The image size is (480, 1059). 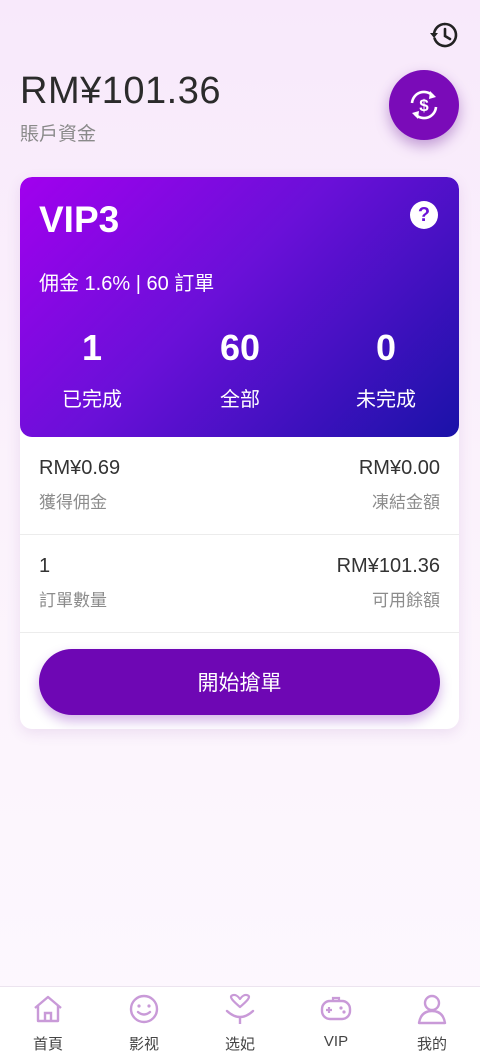 What do you see at coordinates (143, 1044) in the screenshot?
I see `tab-label: 影视` at bounding box center [143, 1044].